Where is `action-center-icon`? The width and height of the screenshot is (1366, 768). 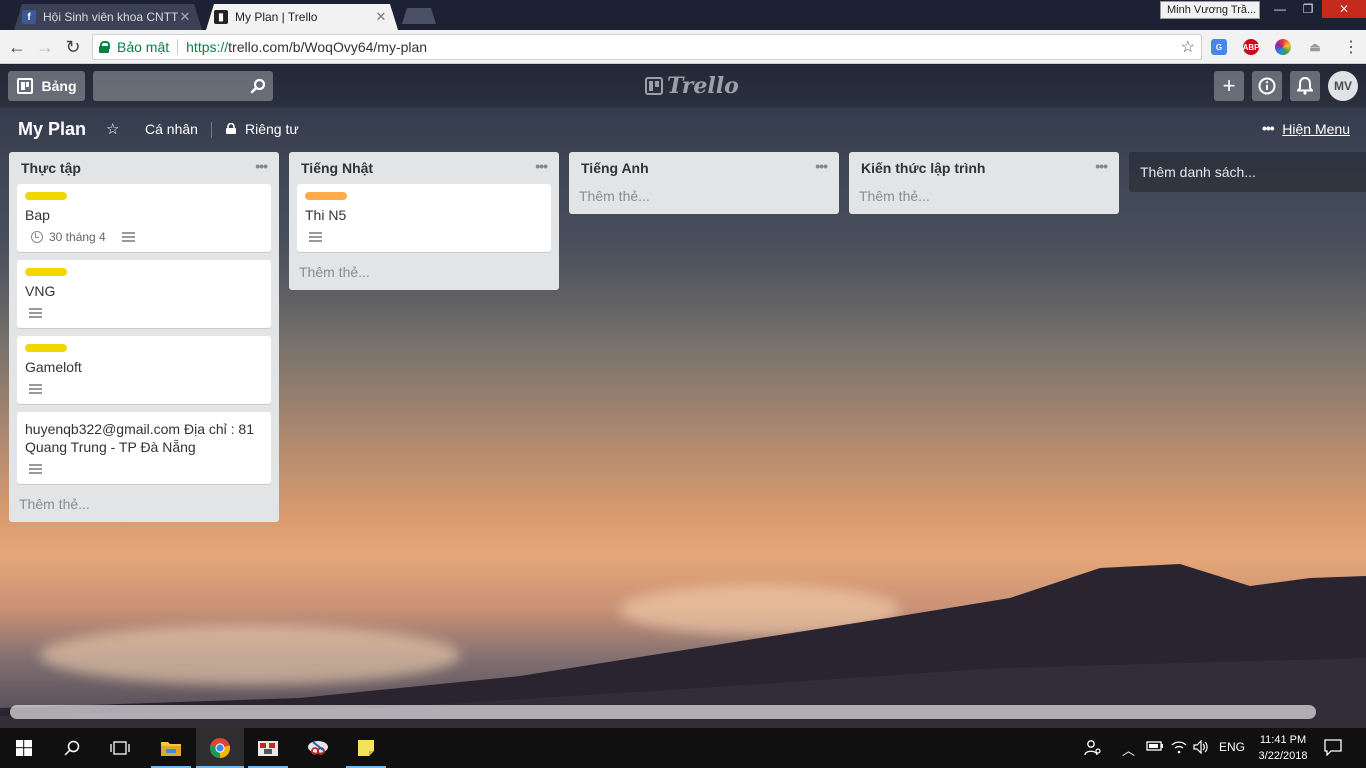 action-center-icon is located at coordinates (1333, 748).